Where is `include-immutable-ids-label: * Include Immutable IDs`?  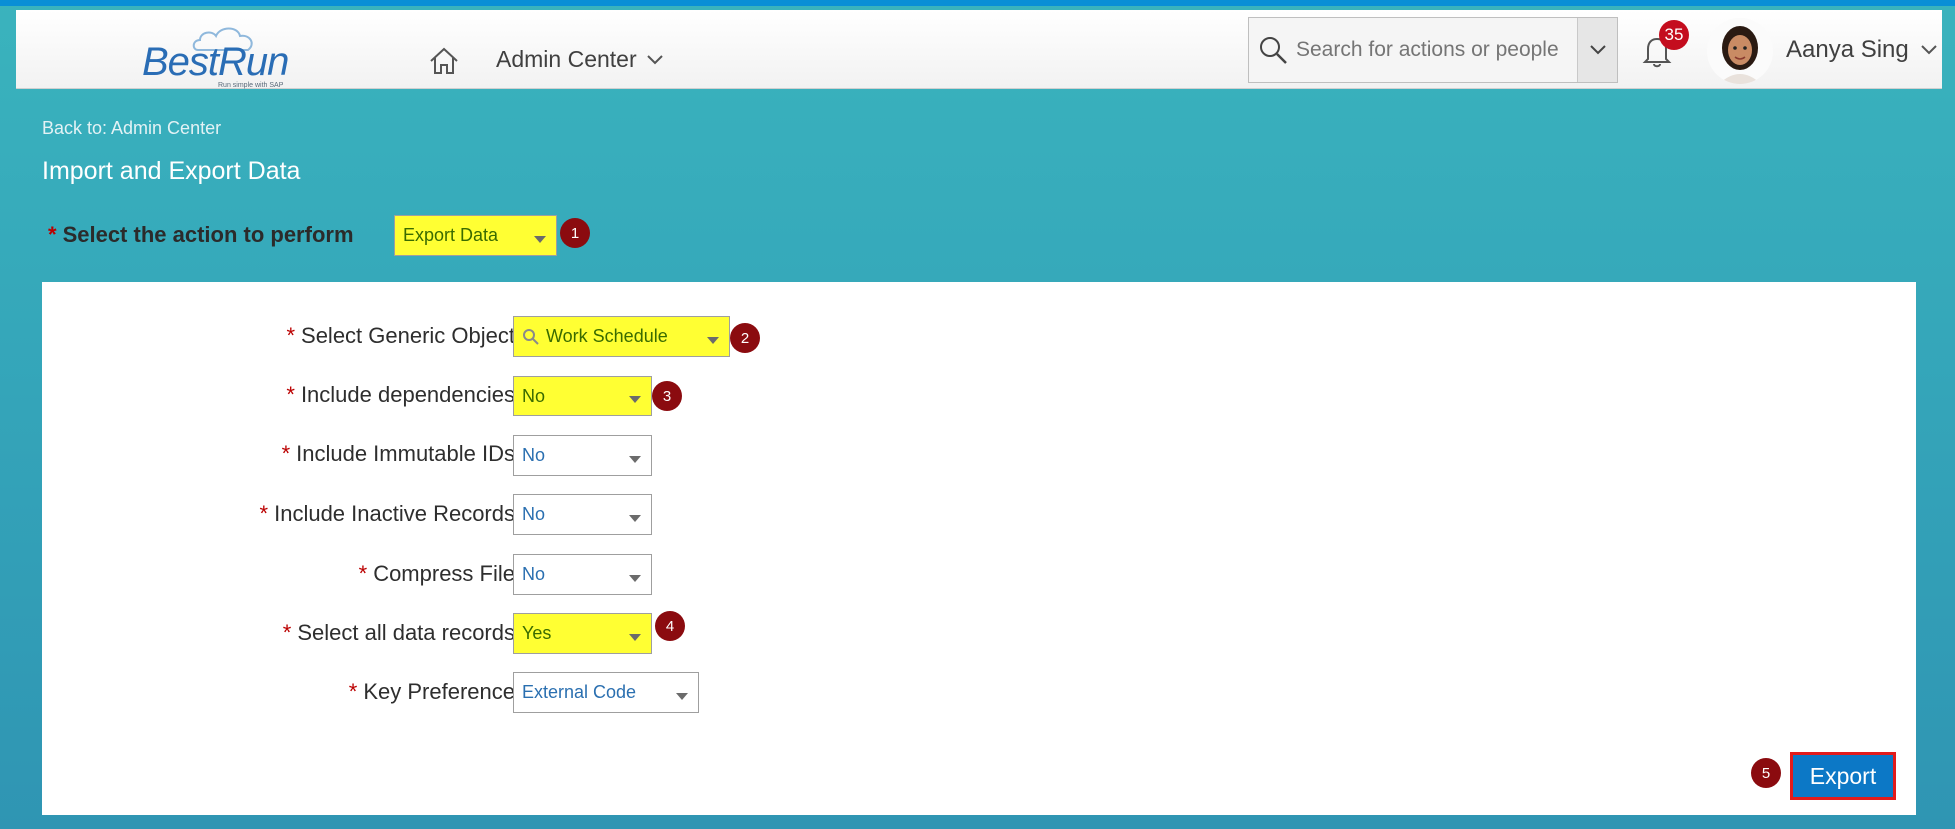 include-immutable-ids-label: * Include Immutable IDs is located at coordinates (398, 454).